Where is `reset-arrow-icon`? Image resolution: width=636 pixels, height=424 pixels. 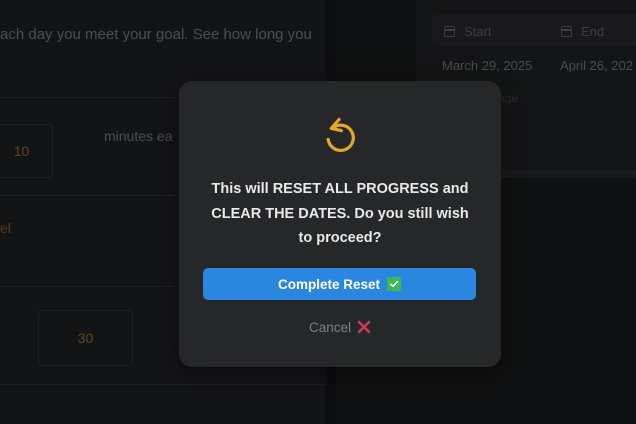 reset-arrow-icon is located at coordinates (340, 134).